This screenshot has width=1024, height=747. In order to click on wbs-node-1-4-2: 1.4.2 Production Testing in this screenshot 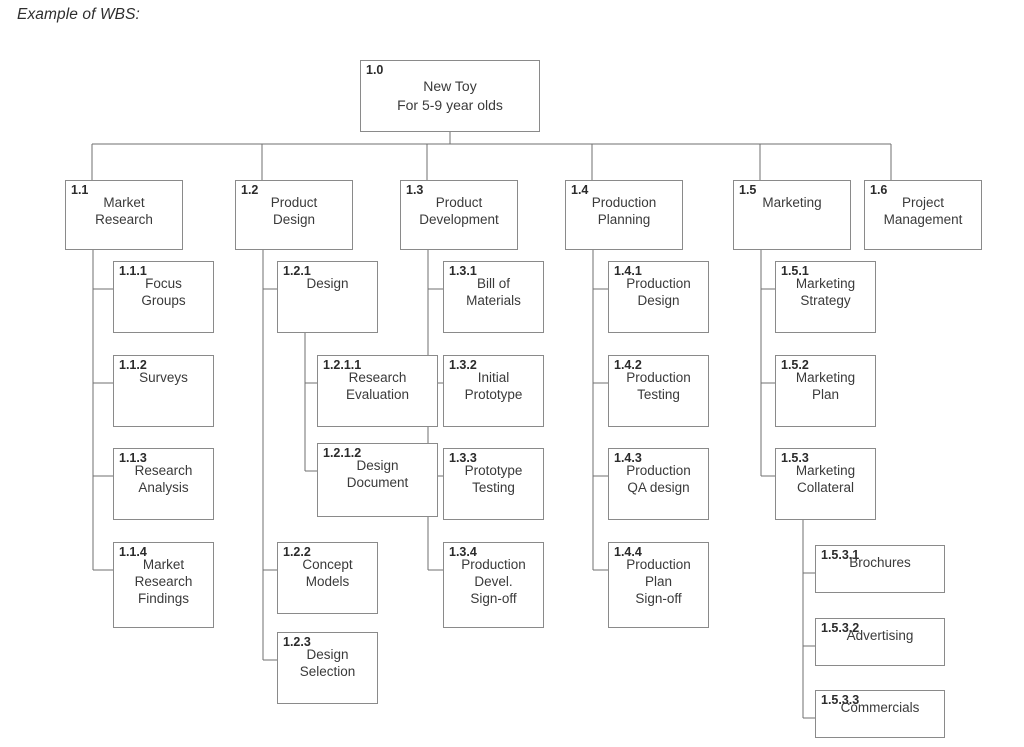, I will do `click(658, 391)`.